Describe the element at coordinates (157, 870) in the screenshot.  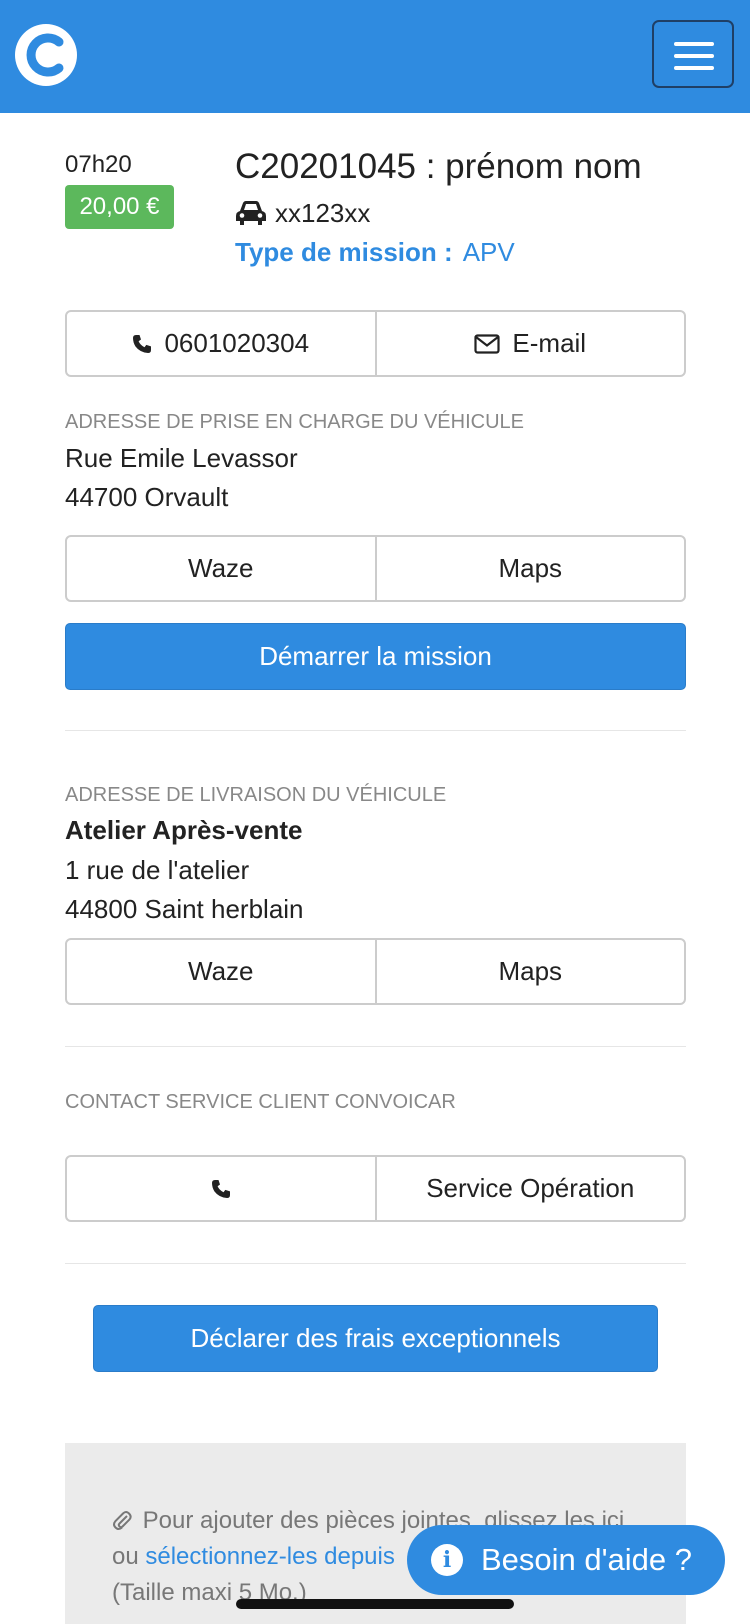
I see `delivery-address-line1: 1 rue de l'atelier` at that location.